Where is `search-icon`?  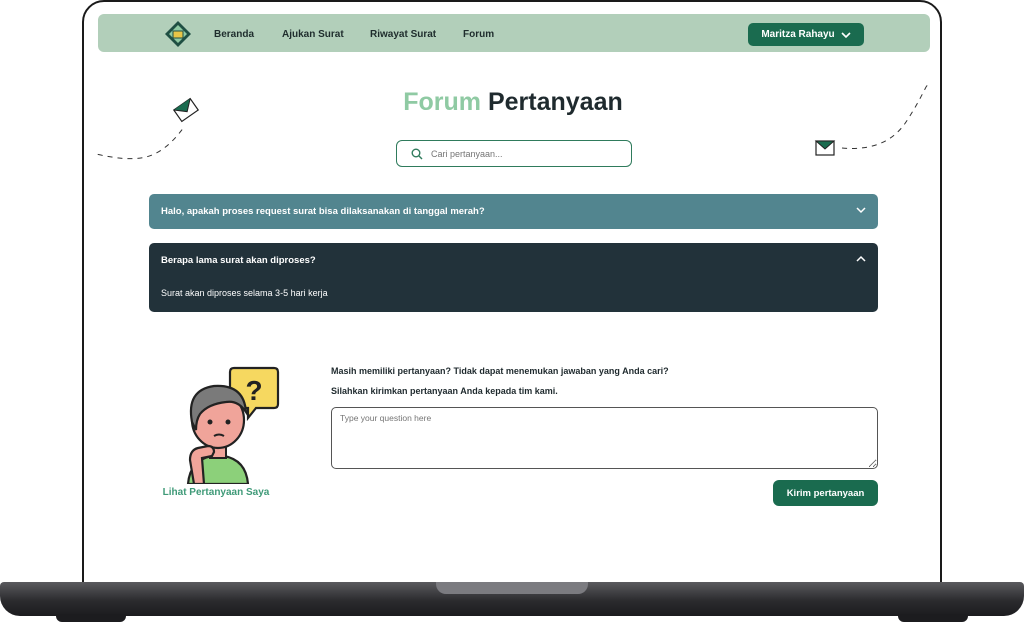
search-icon is located at coordinates (417, 153).